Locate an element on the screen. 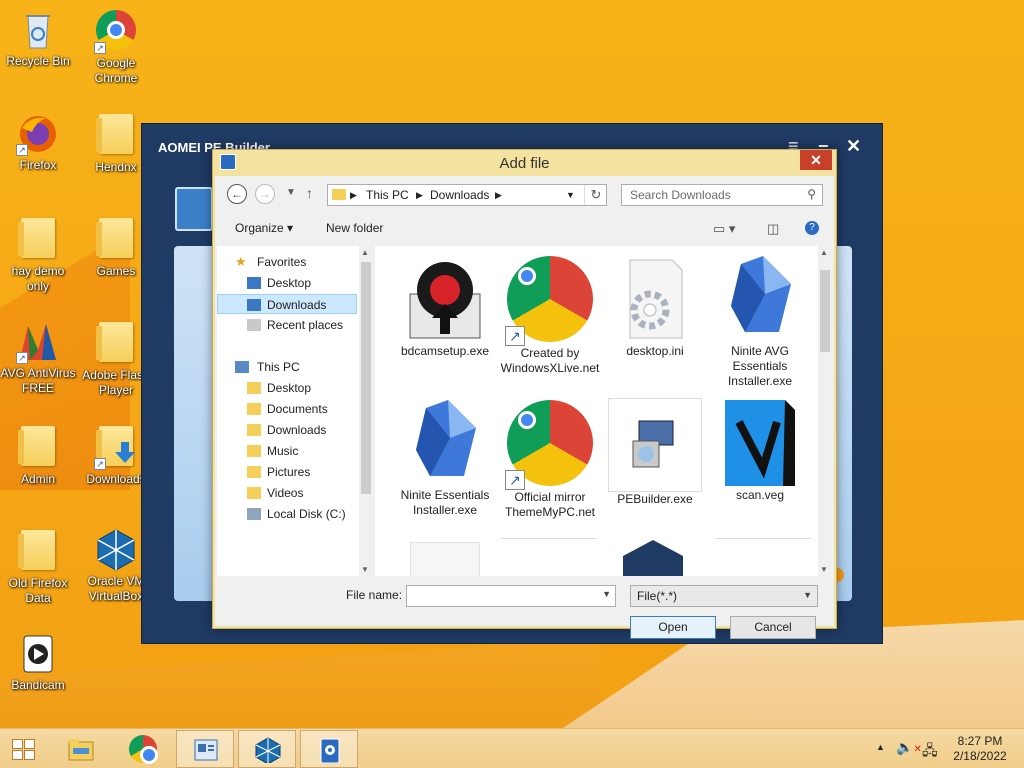  file-item: PEBuilder.exe is located at coordinates (655, 452).